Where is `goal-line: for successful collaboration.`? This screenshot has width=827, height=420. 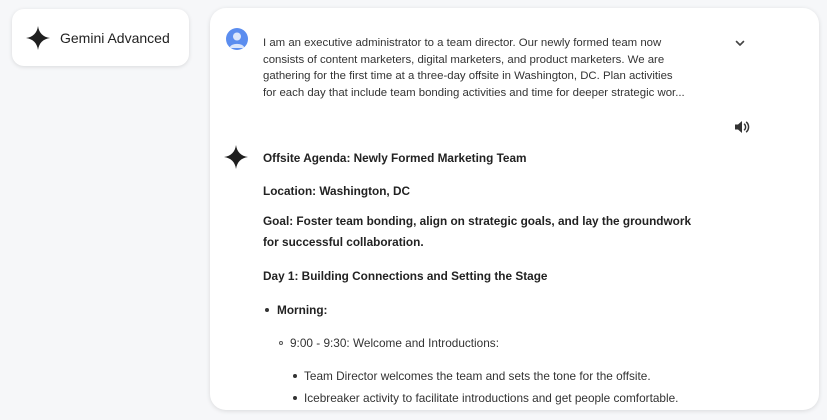 goal-line: for successful collaboration. is located at coordinates (343, 242).